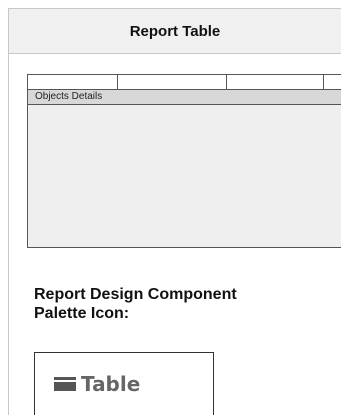 The width and height of the screenshot is (341, 415). What do you see at coordinates (65, 384) in the screenshot?
I see `table-icon` at bounding box center [65, 384].